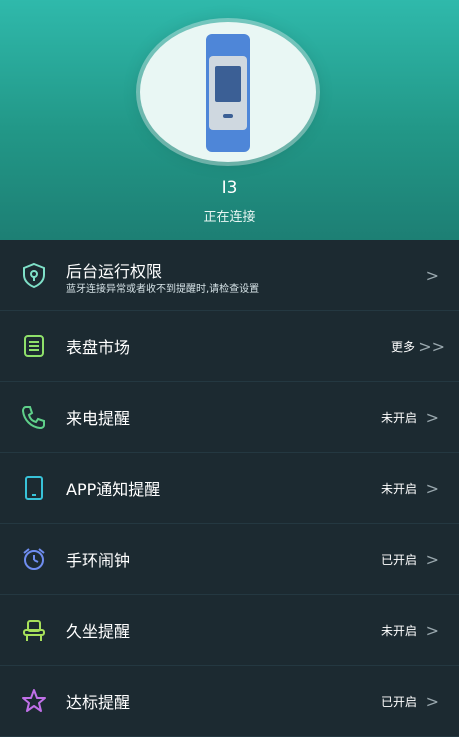 The image size is (459, 737). Describe the element at coordinates (114, 271) in the screenshot. I see `row-title: 后台运行权限` at that location.